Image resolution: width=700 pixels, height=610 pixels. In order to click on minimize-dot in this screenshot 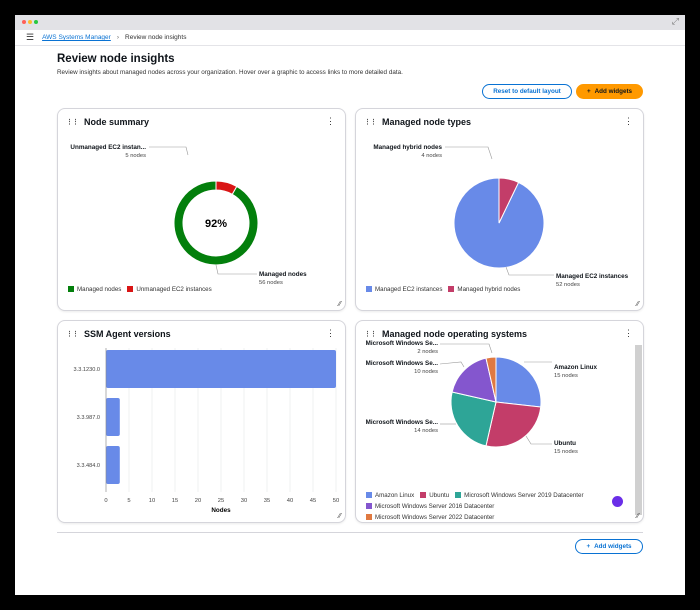, I will do `click(30, 22)`.